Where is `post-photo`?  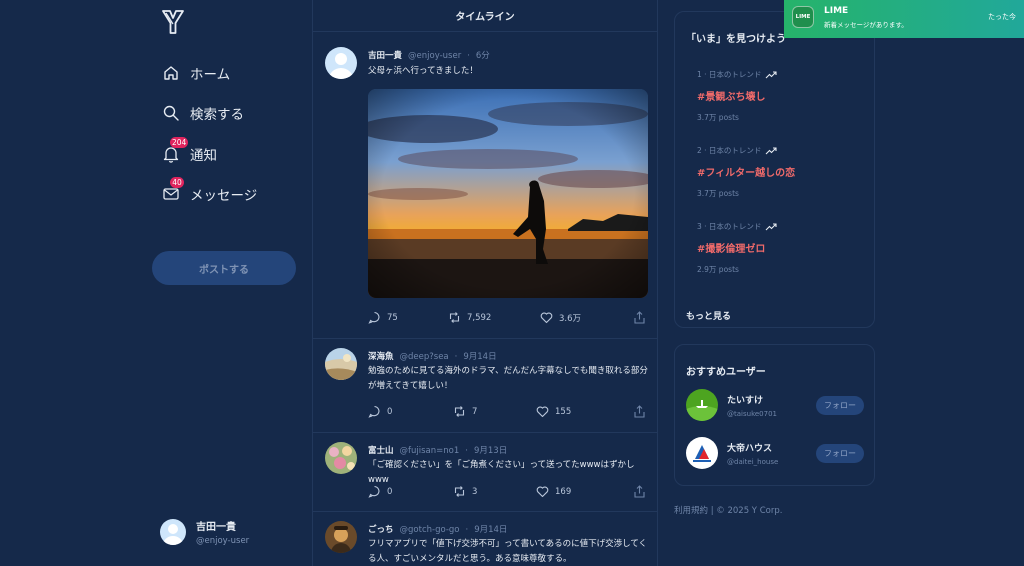 post-photo is located at coordinates (508, 193).